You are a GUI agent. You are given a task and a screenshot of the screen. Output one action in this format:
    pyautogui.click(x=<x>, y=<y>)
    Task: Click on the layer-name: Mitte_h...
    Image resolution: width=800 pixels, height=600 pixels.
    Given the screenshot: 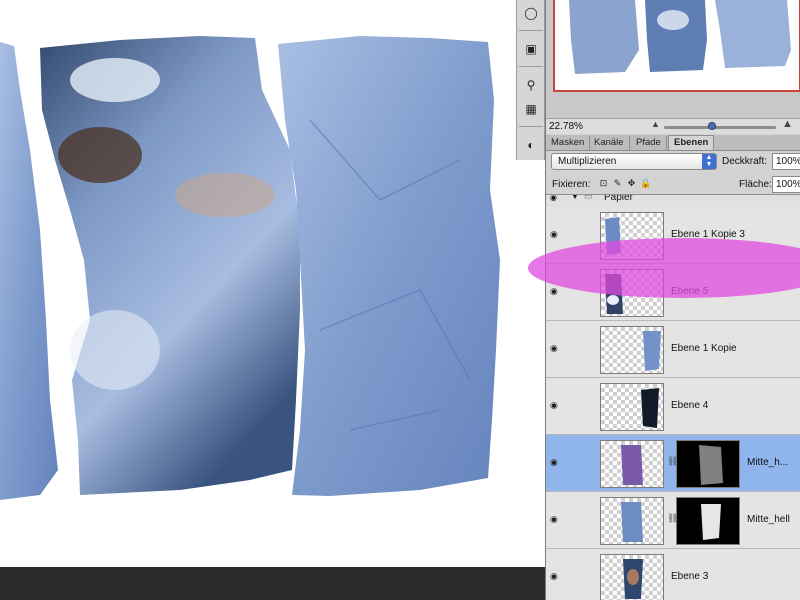 What is the action you would take?
    pyautogui.click(x=768, y=462)
    